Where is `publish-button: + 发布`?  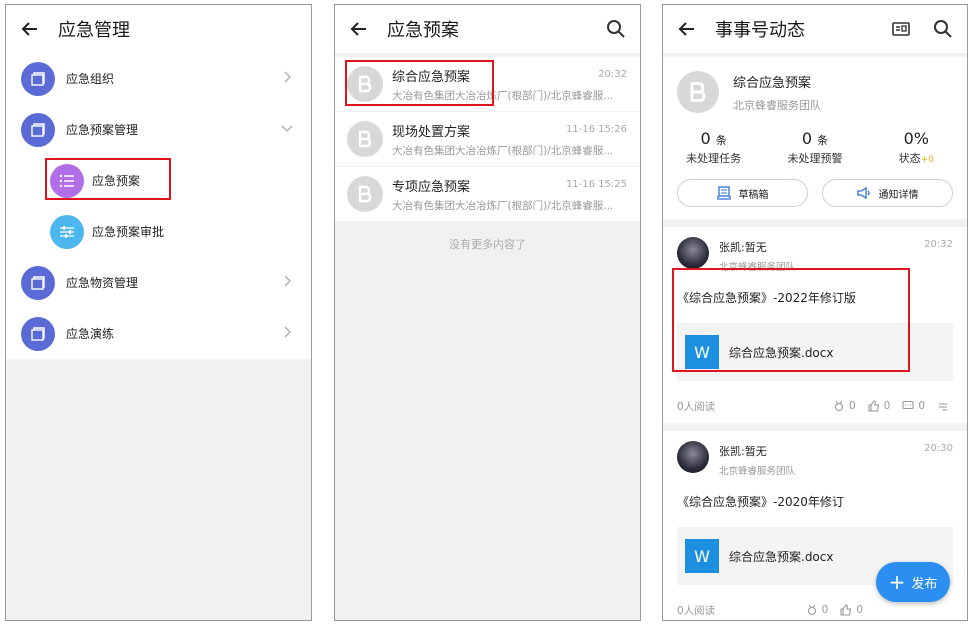
publish-button: + 发布 is located at coordinates (913, 582).